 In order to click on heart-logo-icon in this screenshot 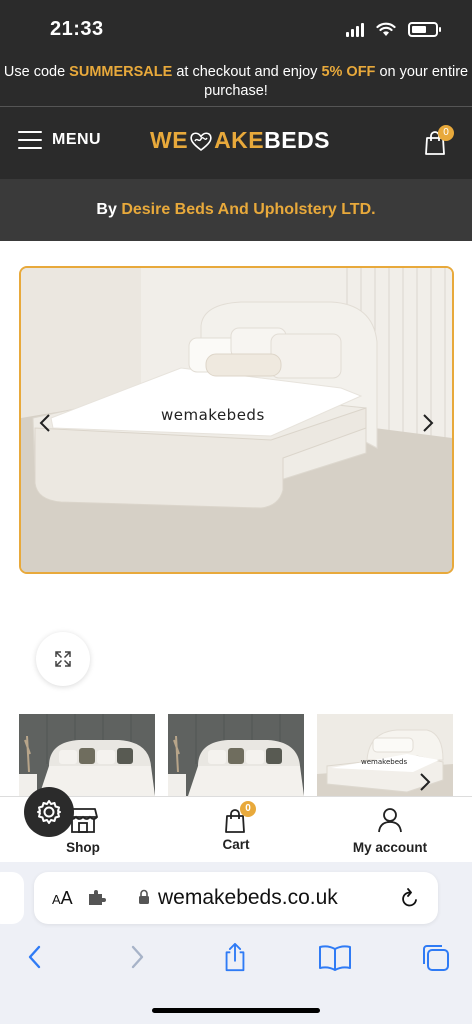, I will do `click(201, 141)`.